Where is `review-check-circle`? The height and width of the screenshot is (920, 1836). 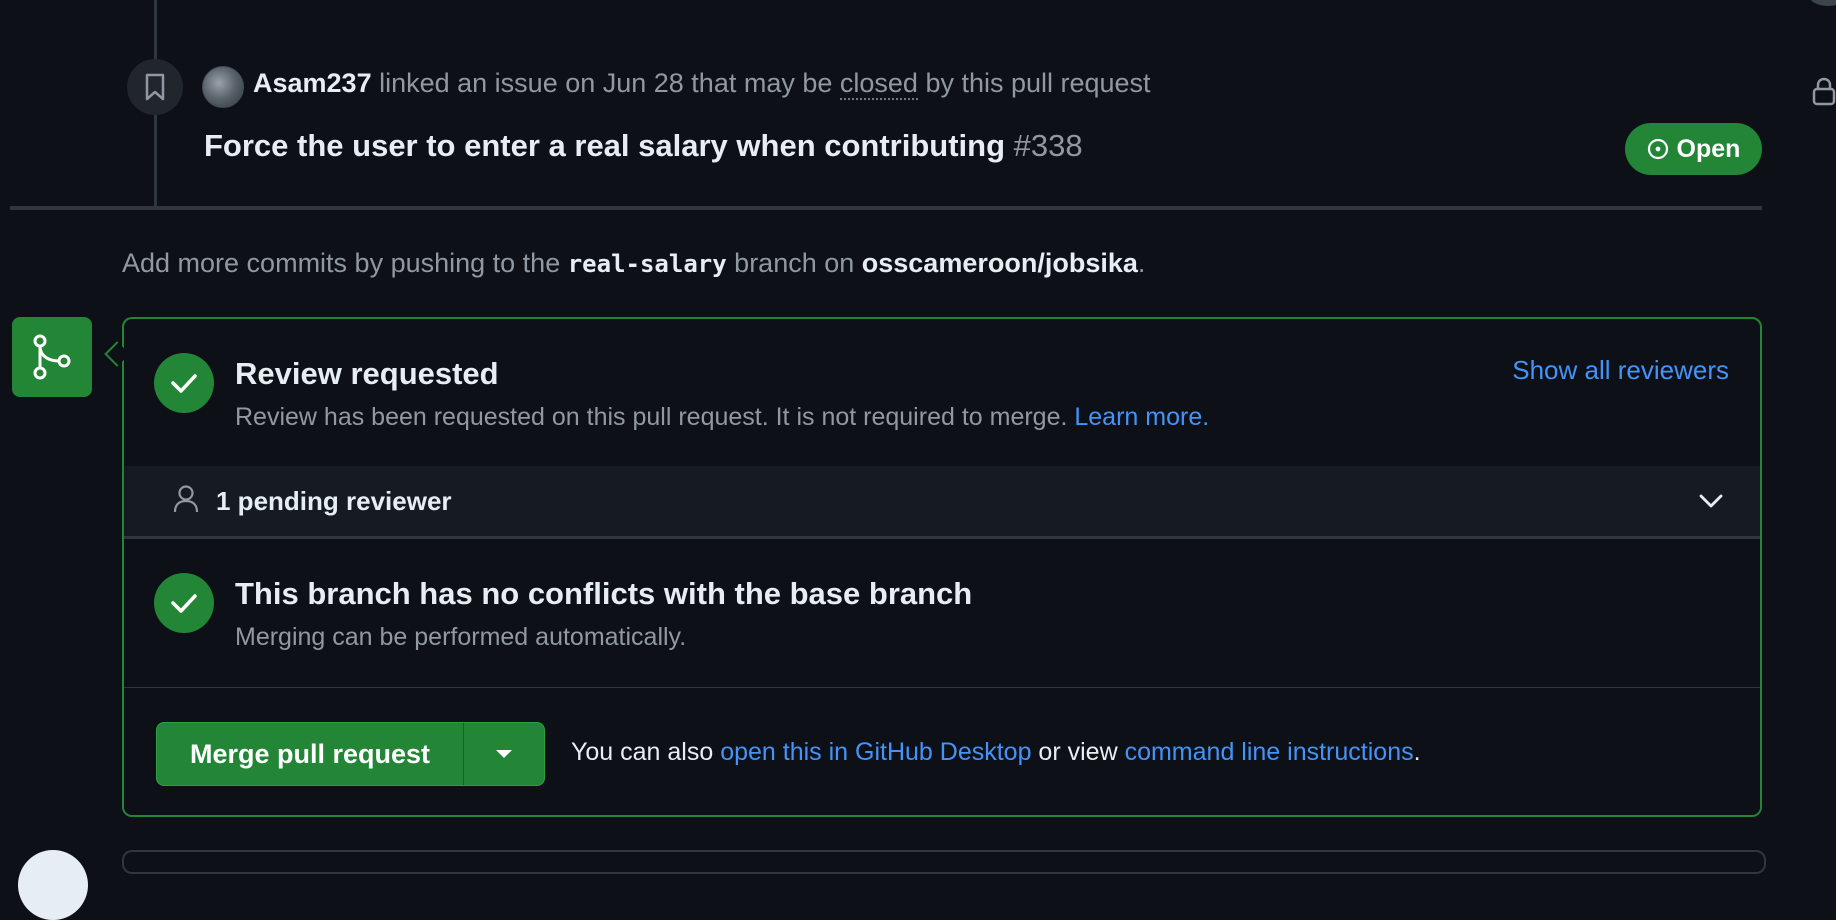
review-check-circle is located at coordinates (184, 383).